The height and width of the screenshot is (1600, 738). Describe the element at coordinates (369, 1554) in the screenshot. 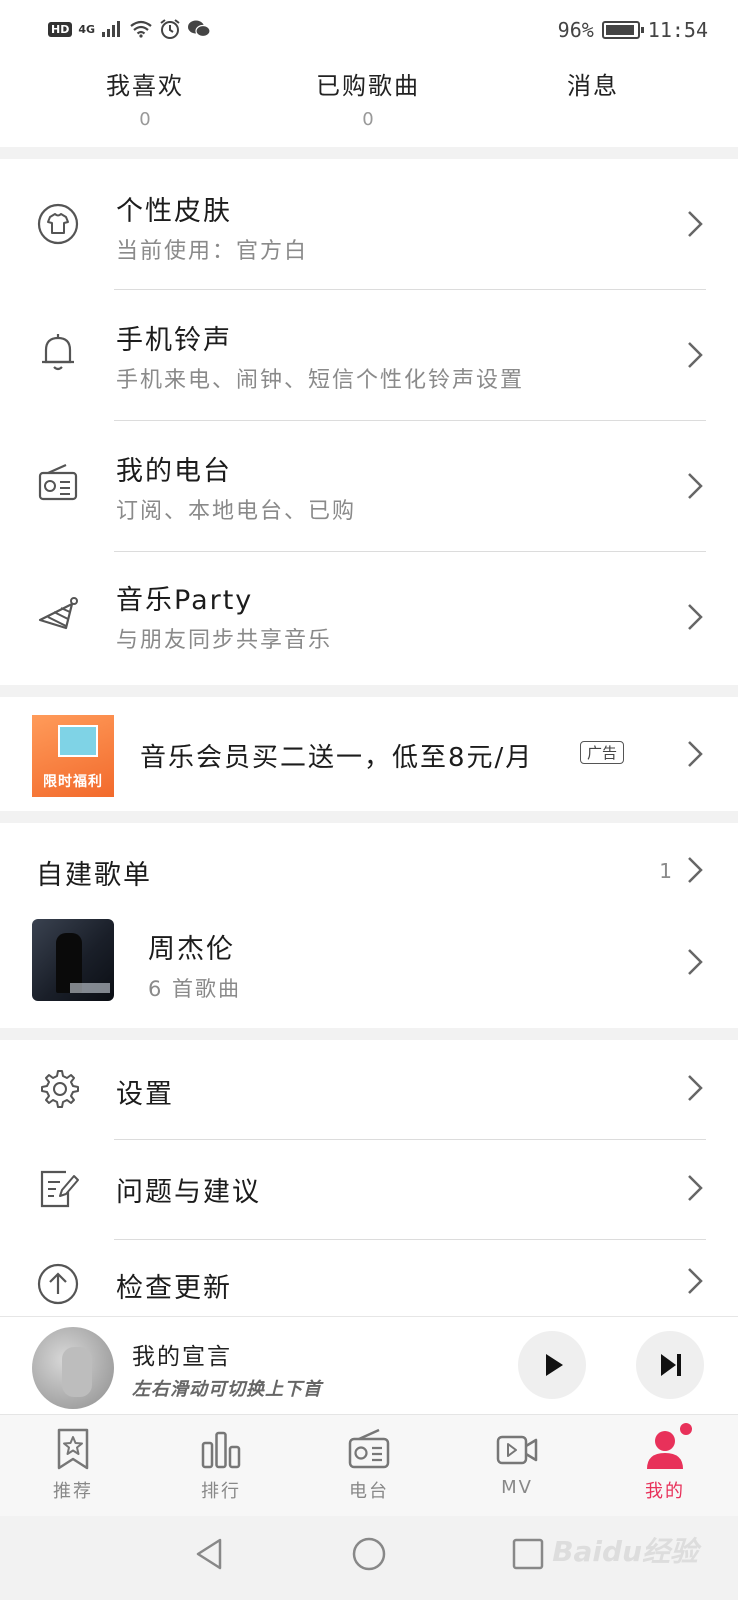

I see `home-icon` at that location.